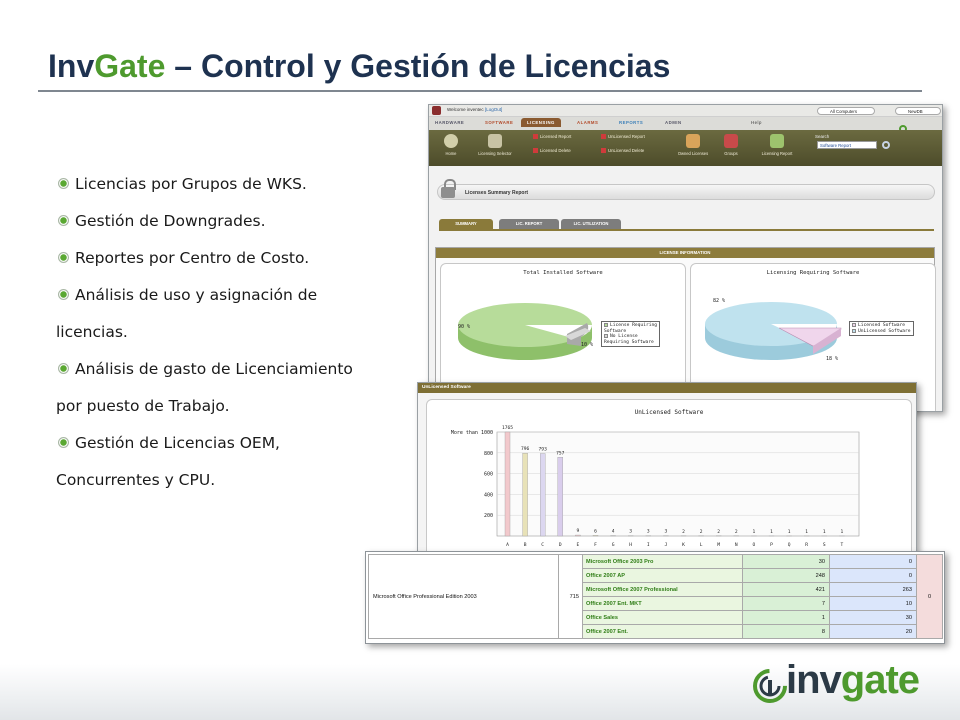 Image resolution: width=960 pixels, height=720 pixels. What do you see at coordinates (451, 145) in the screenshot?
I see `home-button: Home` at bounding box center [451, 145].